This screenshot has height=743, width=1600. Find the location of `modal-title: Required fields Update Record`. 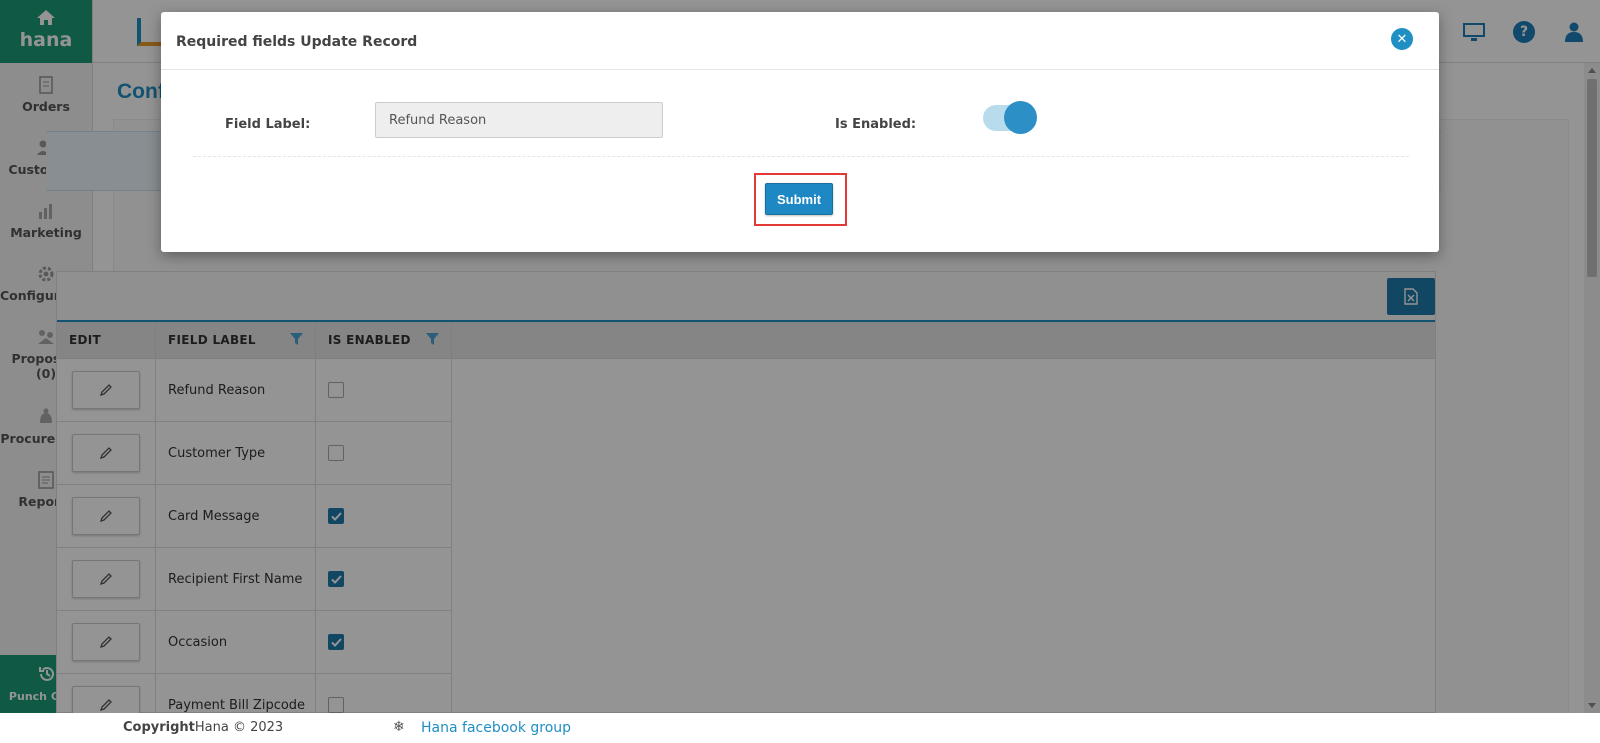

modal-title: Required fields Update Record is located at coordinates (297, 42).